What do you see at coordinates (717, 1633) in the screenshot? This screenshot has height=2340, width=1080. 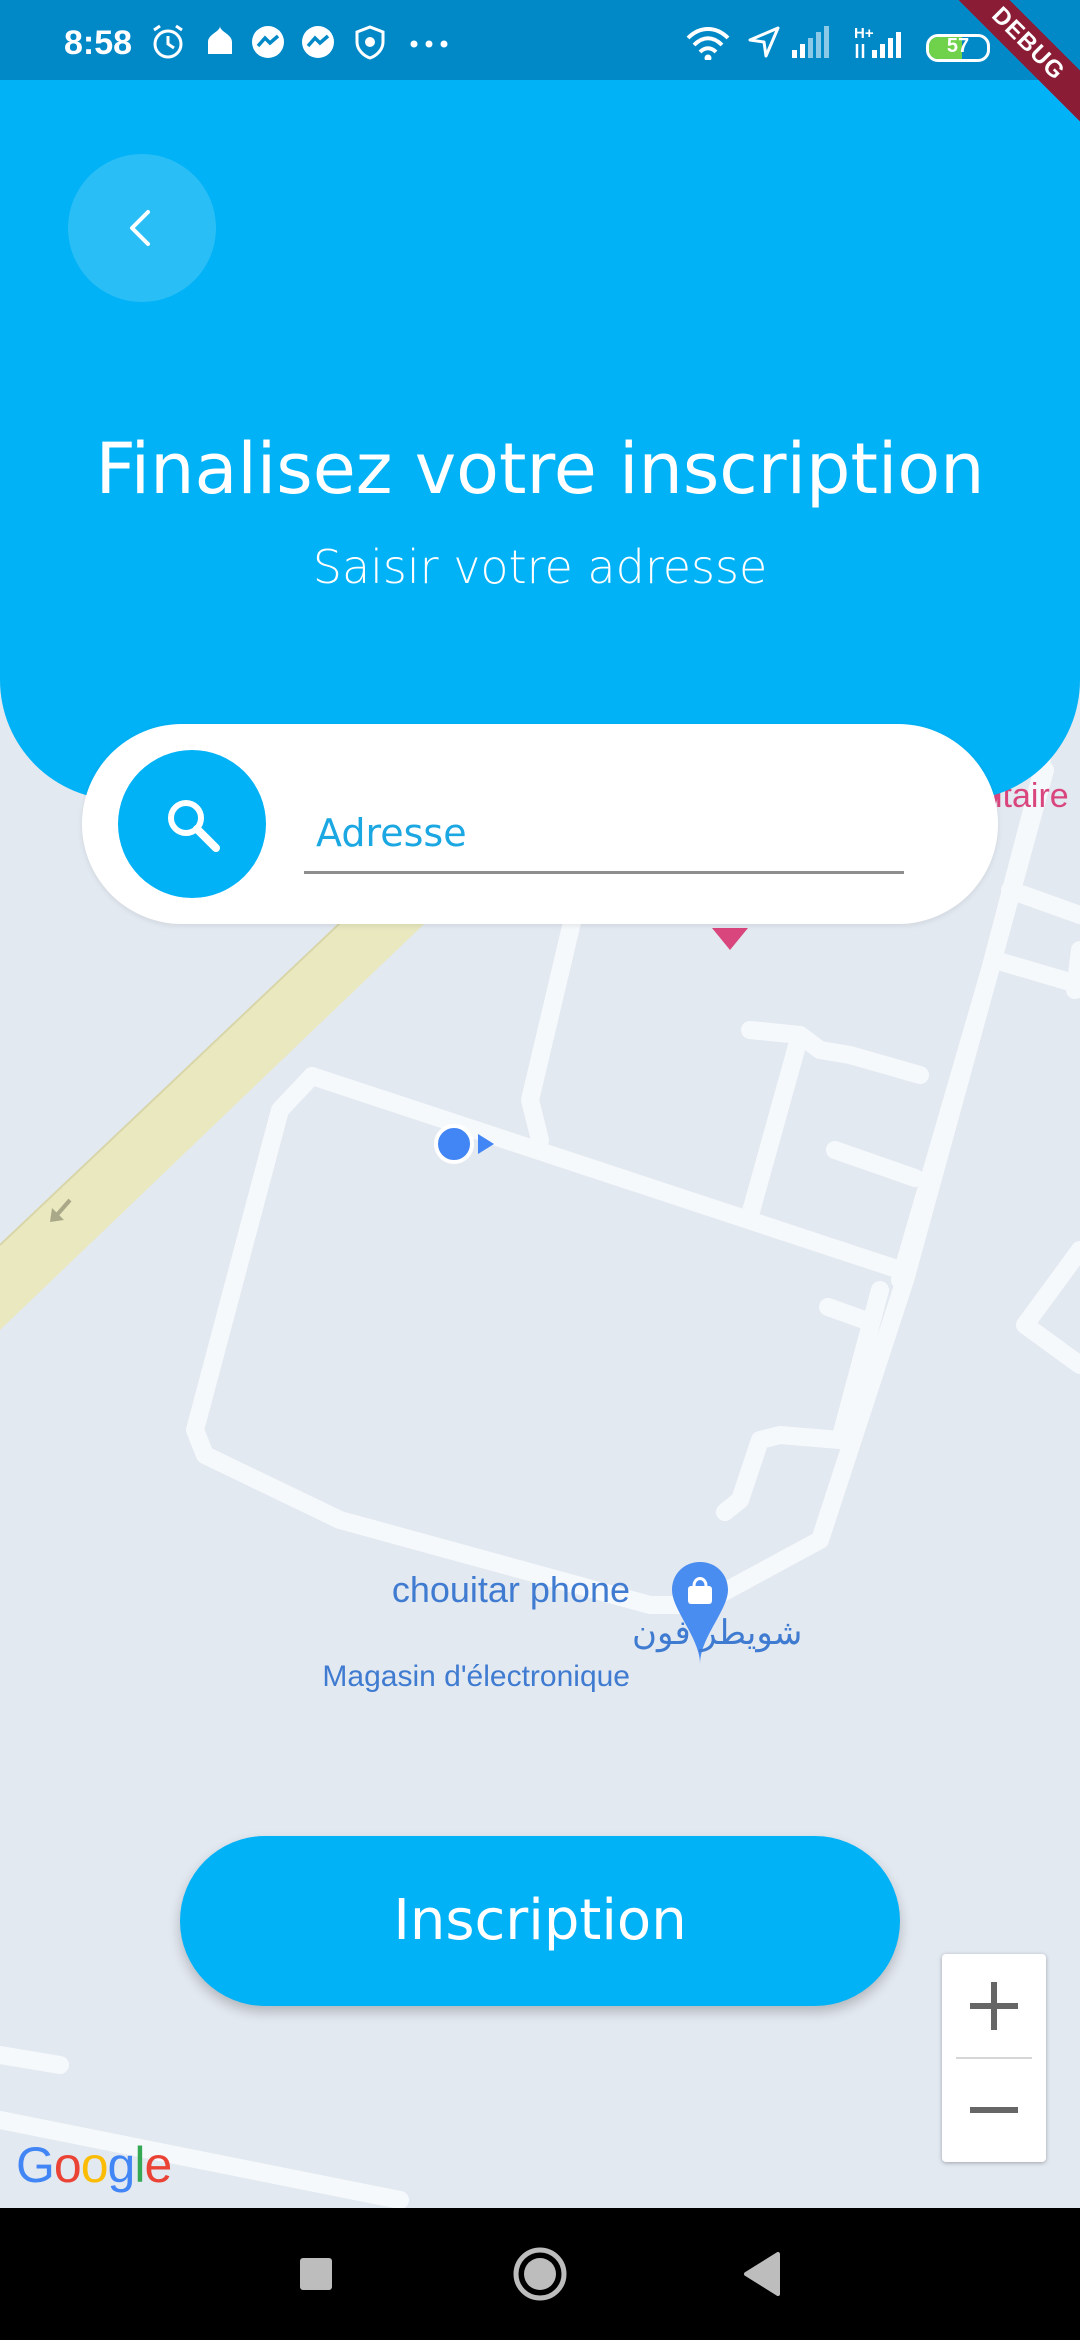 I see `place-name-arabic-label: شويطر فون` at bounding box center [717, 1633].